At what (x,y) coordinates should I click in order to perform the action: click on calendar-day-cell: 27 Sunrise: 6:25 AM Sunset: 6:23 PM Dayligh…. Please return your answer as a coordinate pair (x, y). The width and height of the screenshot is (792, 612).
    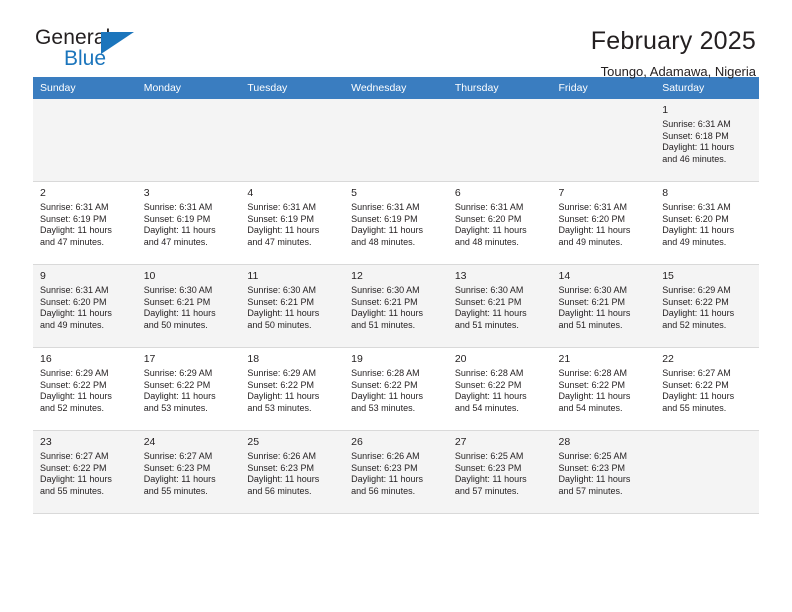
    Looking at the image, I should click on (499, 472).